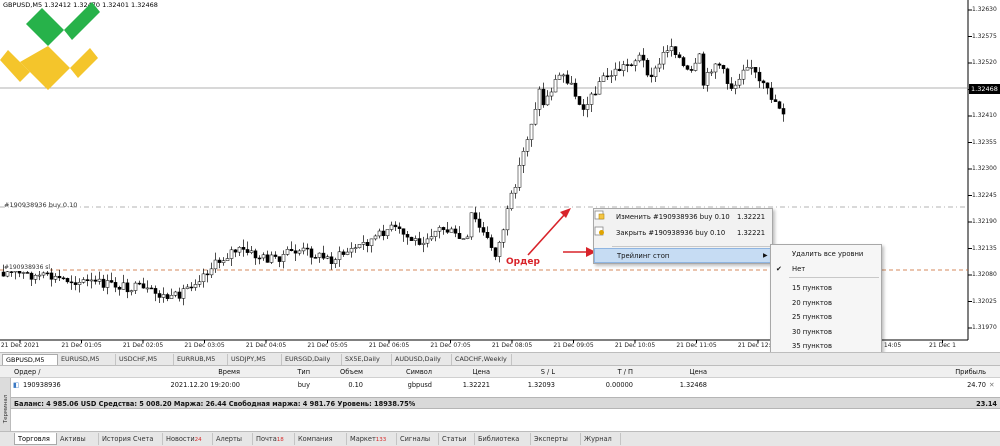 Image resolution: width=1000 pixels, height=446 pixels. What do you see at coordinates (482, 359) in the screenshot?
I see `symbol-tab: CADCHF,Weekly` at bounding box center [482, 359].